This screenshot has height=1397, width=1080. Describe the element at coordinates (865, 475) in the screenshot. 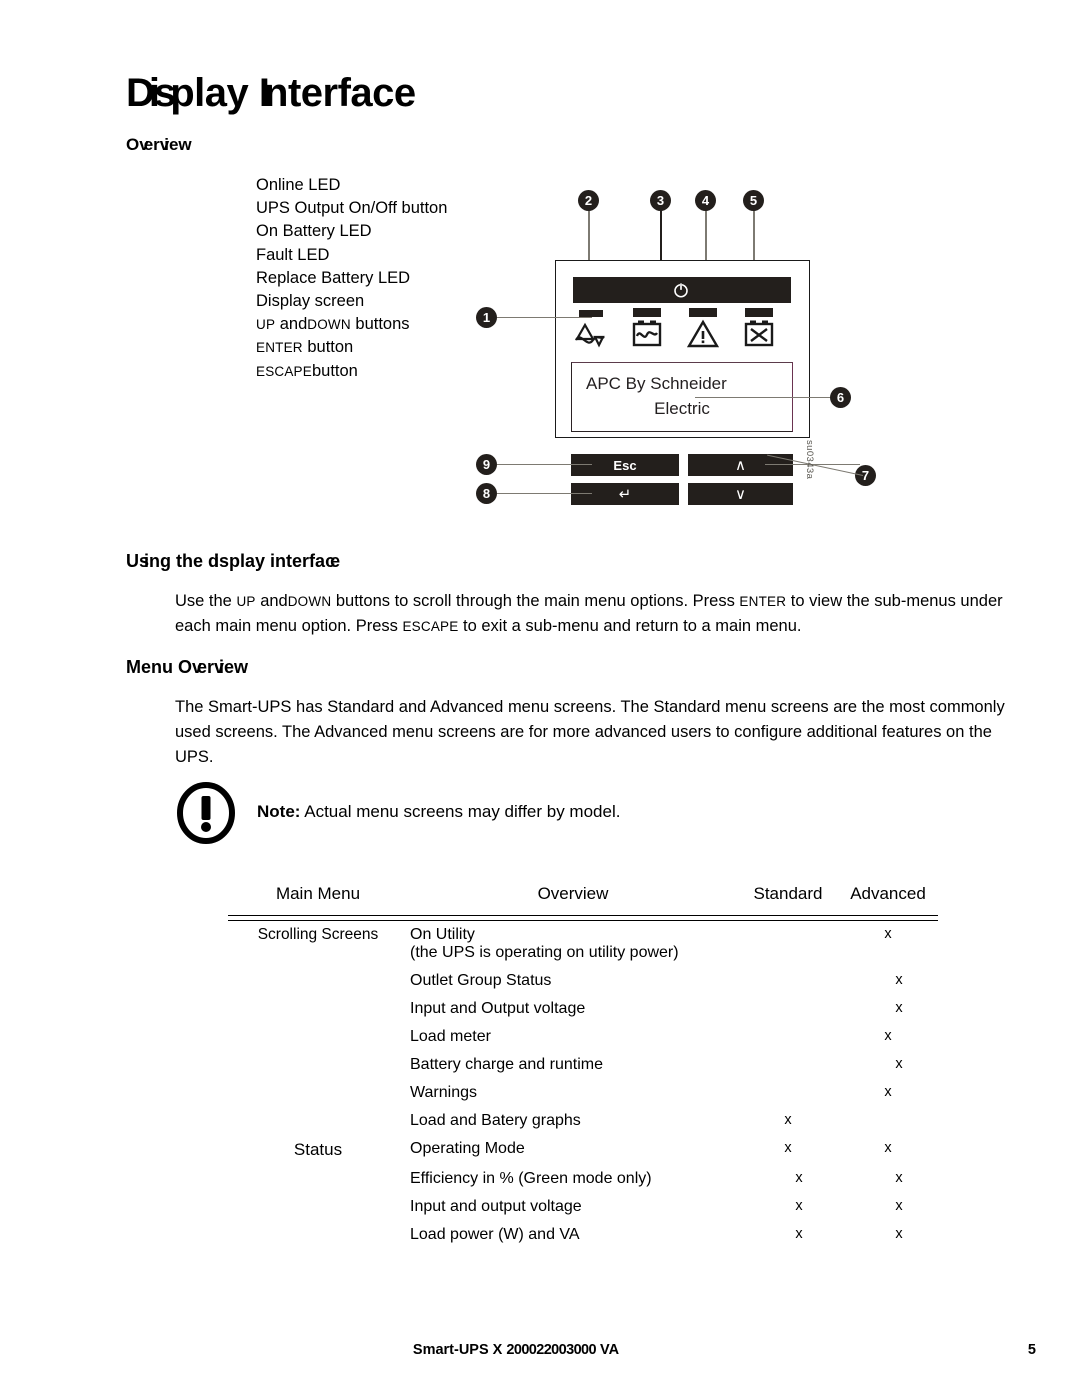

I see `callout-7: 7` at that location.